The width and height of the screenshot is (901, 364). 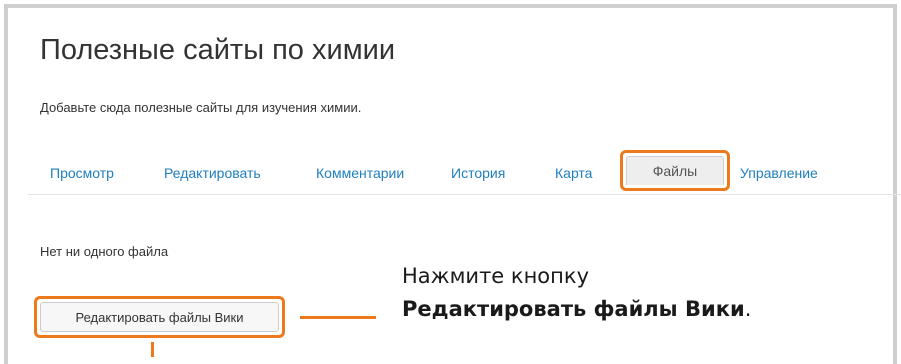 I want to click on tab-edit: Редактировать, so click(x=212, y=173).